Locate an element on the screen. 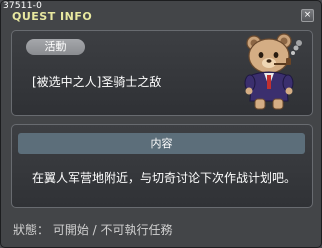 The image size is (322, 248). quest-status: 狀態： 可開始 / 不可執行任務 is located at coordinates (93, 229).